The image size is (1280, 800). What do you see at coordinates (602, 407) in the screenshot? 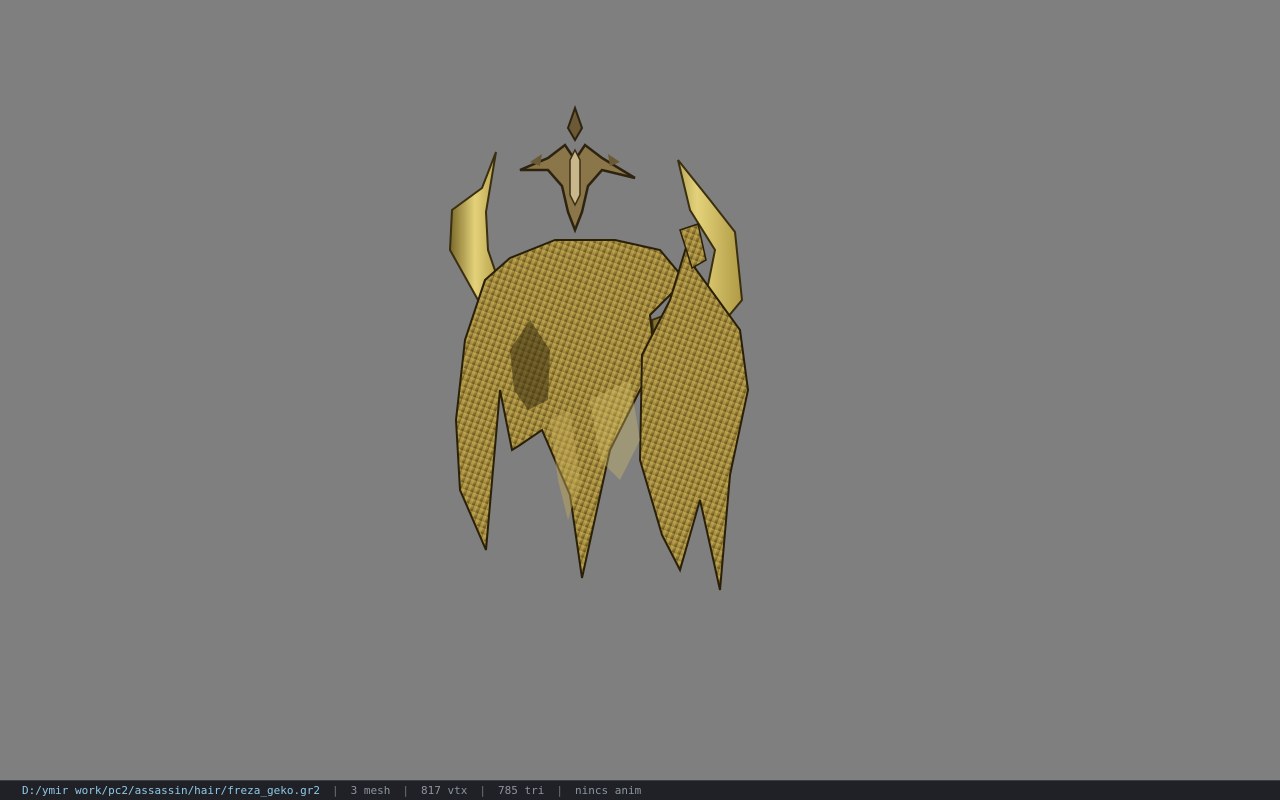
I see `hair-mass` at bounding box center [602, 407].